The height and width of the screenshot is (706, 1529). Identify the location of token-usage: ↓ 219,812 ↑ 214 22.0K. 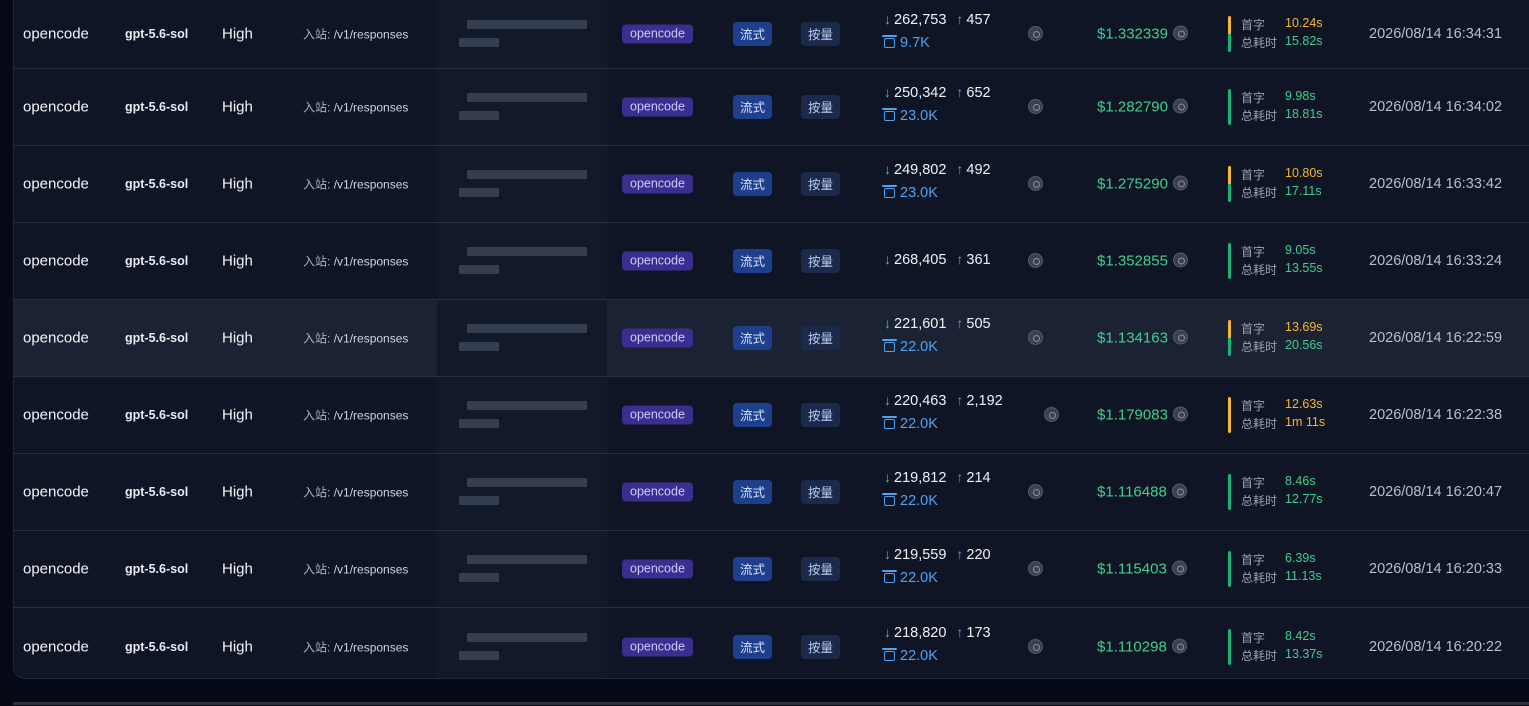
(963, 492).